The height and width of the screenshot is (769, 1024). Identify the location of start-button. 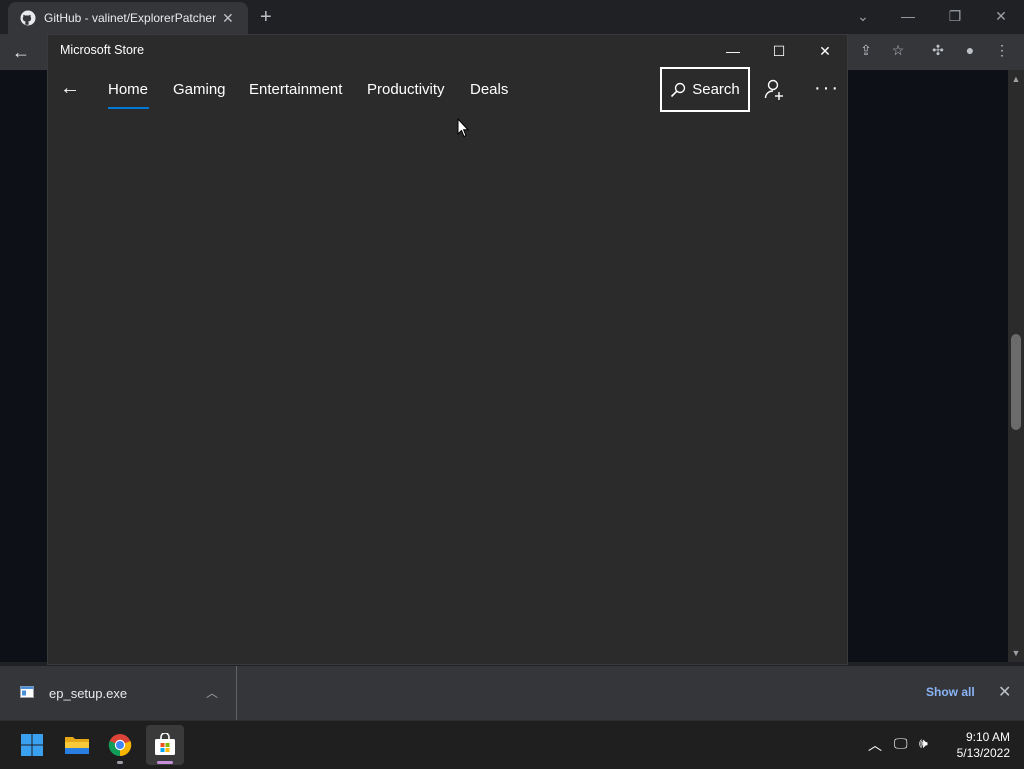
(32, 745).